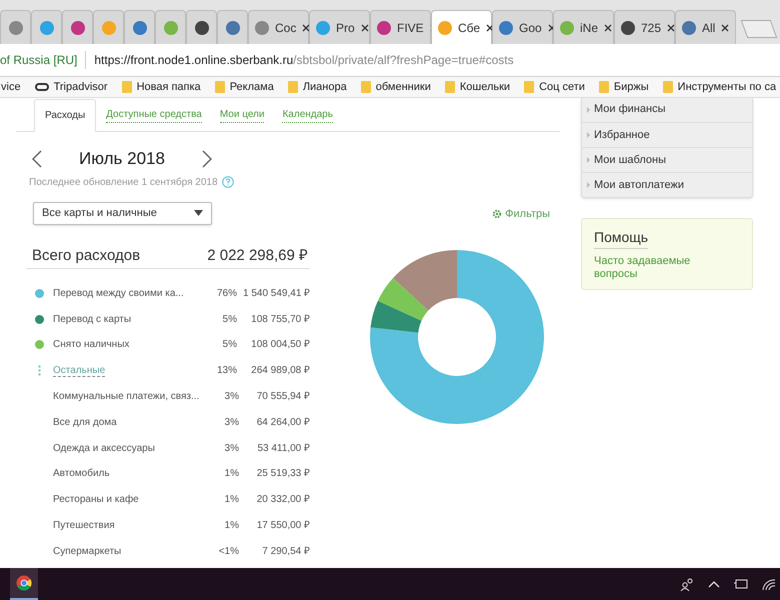  Describe the element at coordinates (727, 87) in the screenshot. I see `bookmark: Инструменты по са` at that location.